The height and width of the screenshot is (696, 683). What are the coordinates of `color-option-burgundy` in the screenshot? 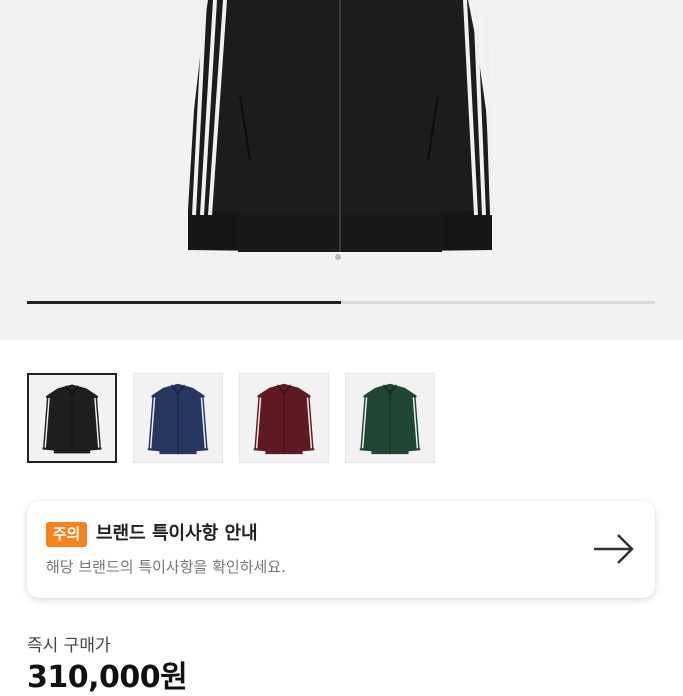 It's located at (284, 418).